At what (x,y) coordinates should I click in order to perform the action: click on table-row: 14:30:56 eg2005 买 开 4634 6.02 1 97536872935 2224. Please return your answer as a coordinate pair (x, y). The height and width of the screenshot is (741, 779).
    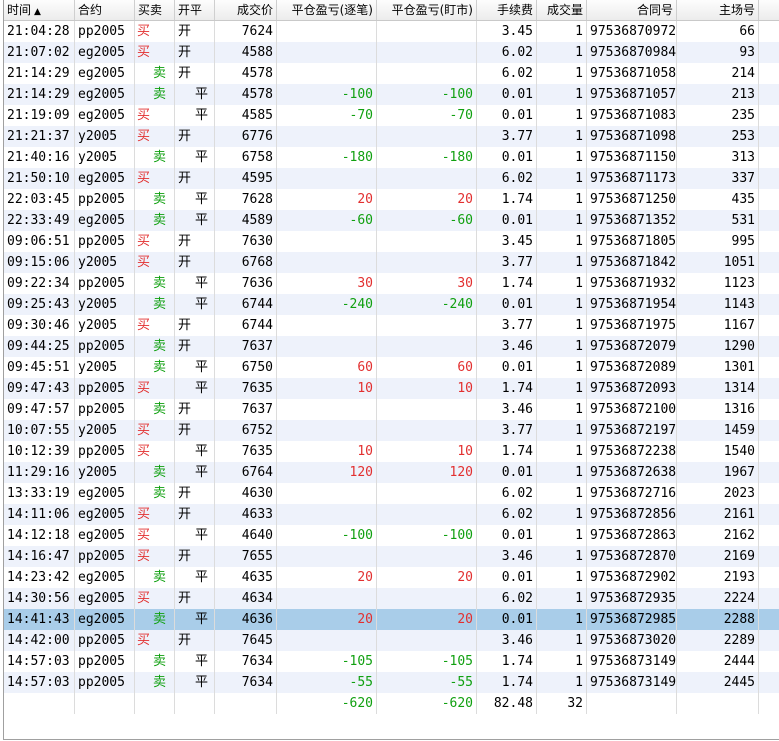
    Looking at the image, I should click on (391, 598).